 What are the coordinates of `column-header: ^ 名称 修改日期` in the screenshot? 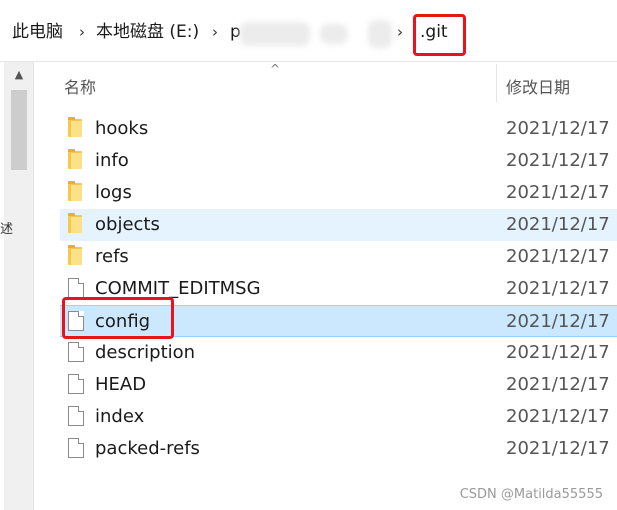 It's located at (330, 83).